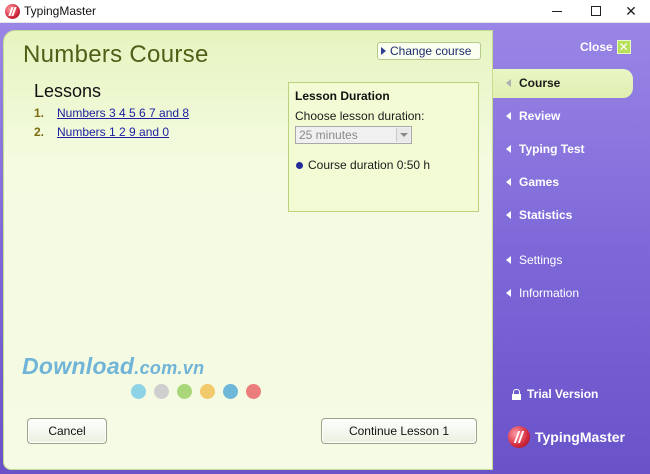 Image resolution: width=650 pixels, height=474 pixels. What do you see at coordinates (123, 113) in the screenshot?
I see `lesson-link: Numbers 3 4 5 6 7 and 8` at bounding box center [123, 113].